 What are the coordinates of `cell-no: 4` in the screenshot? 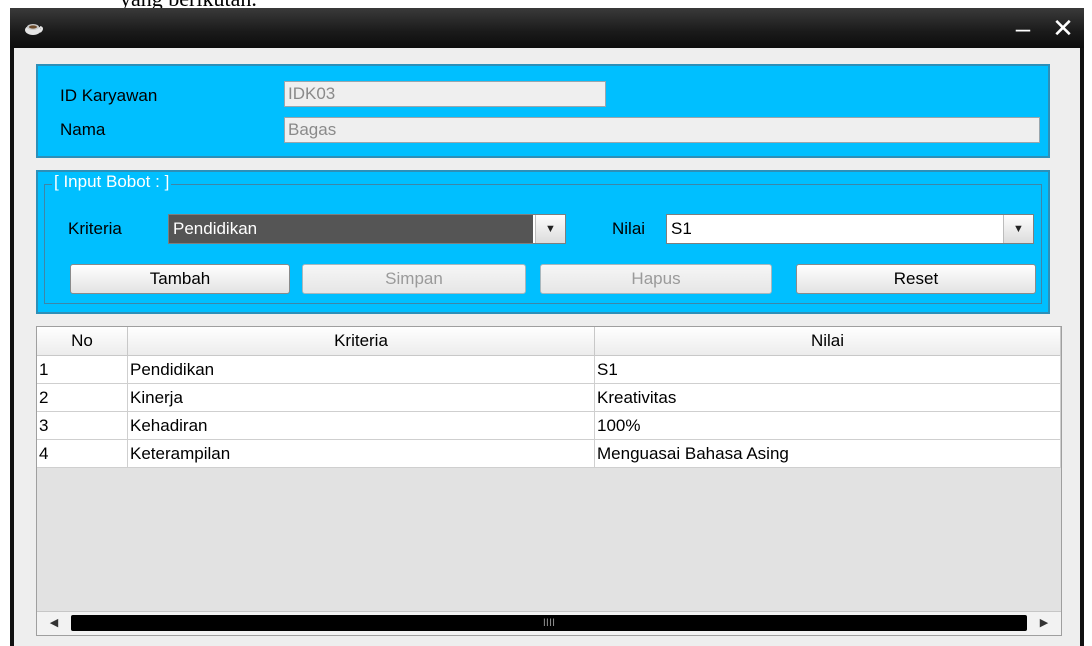 It's located at (82, 453).